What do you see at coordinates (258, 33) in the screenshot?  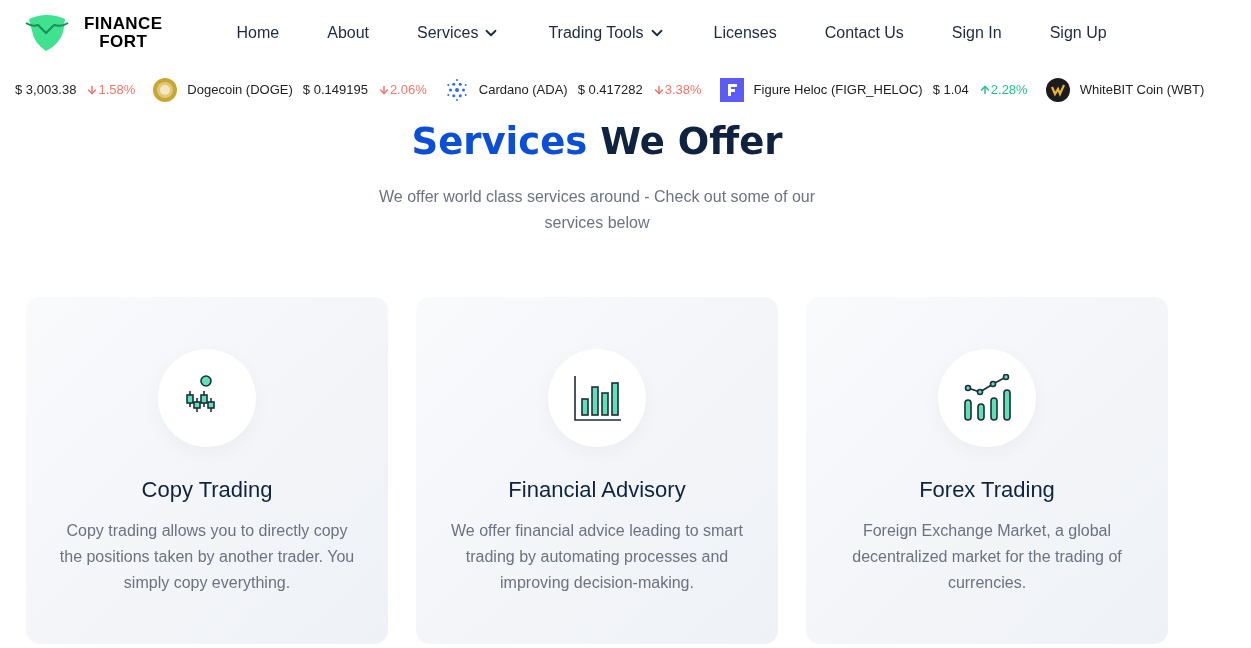 I see `nav-link: Home` at bounding box center [258, 33].